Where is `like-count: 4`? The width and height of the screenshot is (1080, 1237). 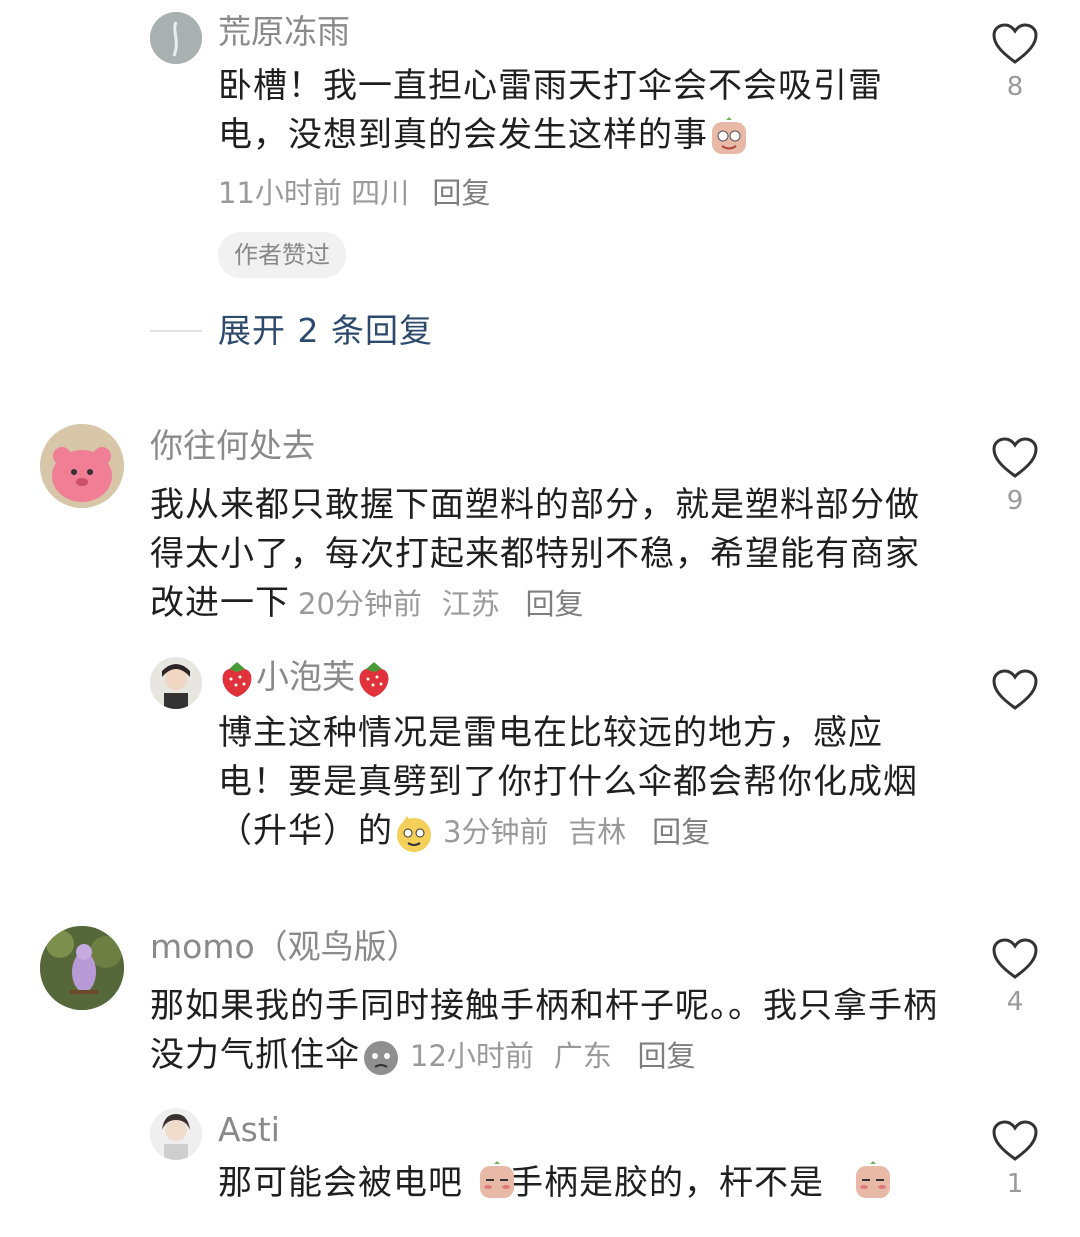
like-count: 4 is located at coordinates (1015, 1002).